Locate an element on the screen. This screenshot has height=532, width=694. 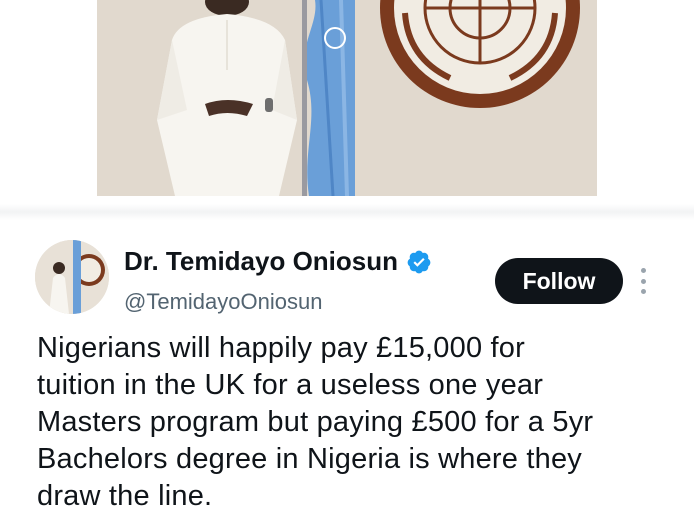
author-name-row: Dr. Temidayo Oniosun is located at coordinates (278, 261).